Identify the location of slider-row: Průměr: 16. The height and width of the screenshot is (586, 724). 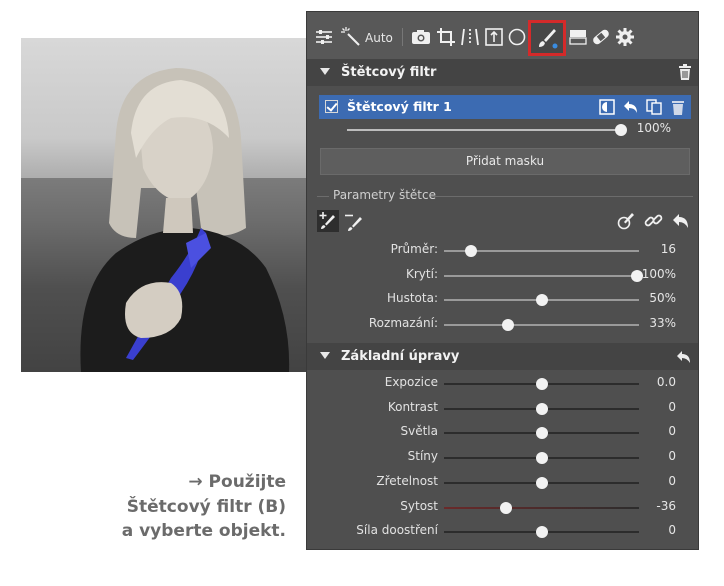
(502, 251).